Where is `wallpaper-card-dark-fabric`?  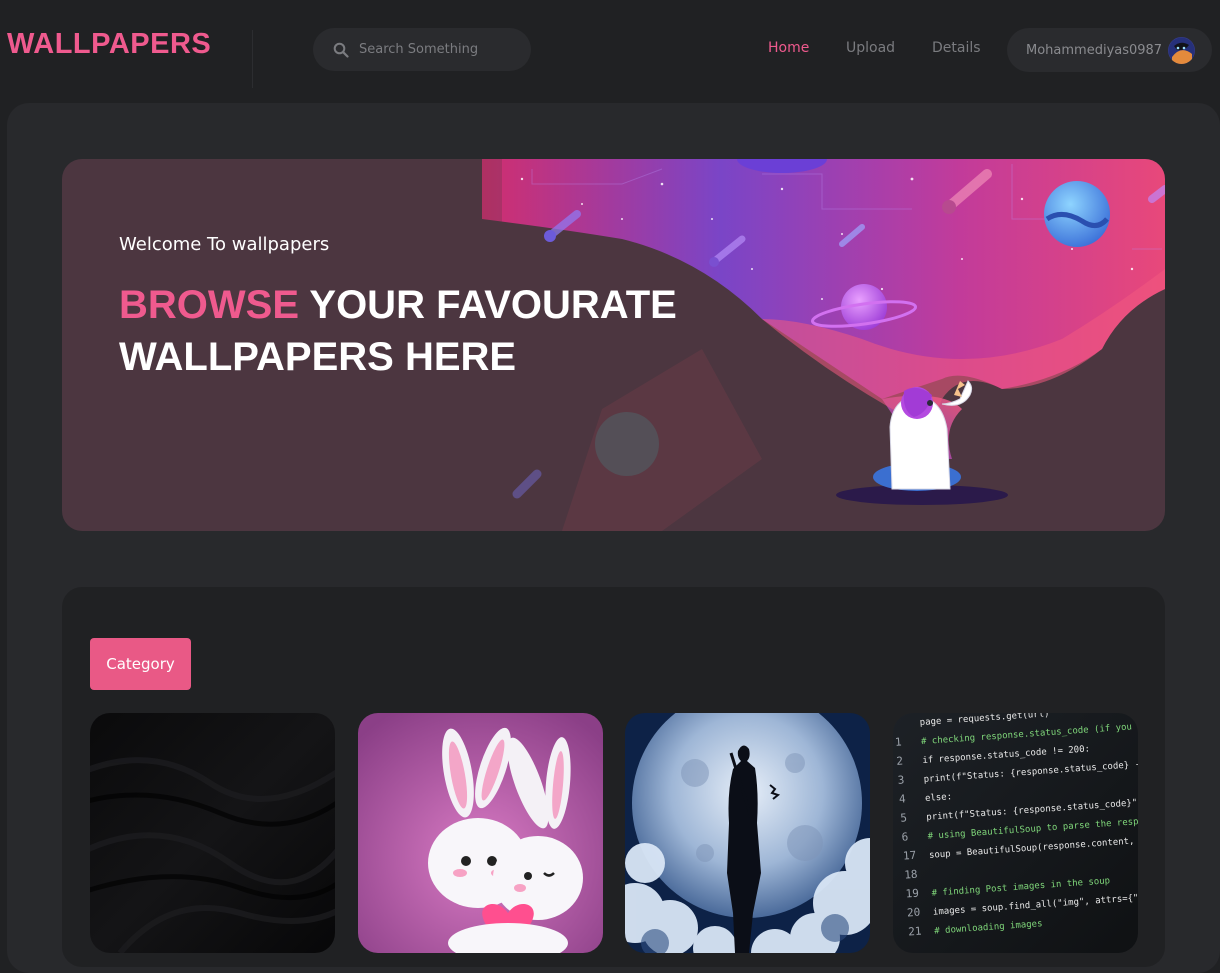
wallpaper-card-dark-fabric is located at coordinates (212, 833).